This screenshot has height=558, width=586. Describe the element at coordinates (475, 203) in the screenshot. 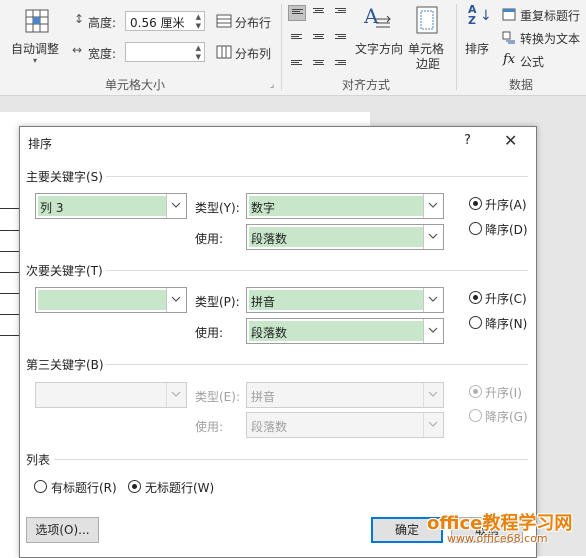

I see `primary-asc-radio` at that location.